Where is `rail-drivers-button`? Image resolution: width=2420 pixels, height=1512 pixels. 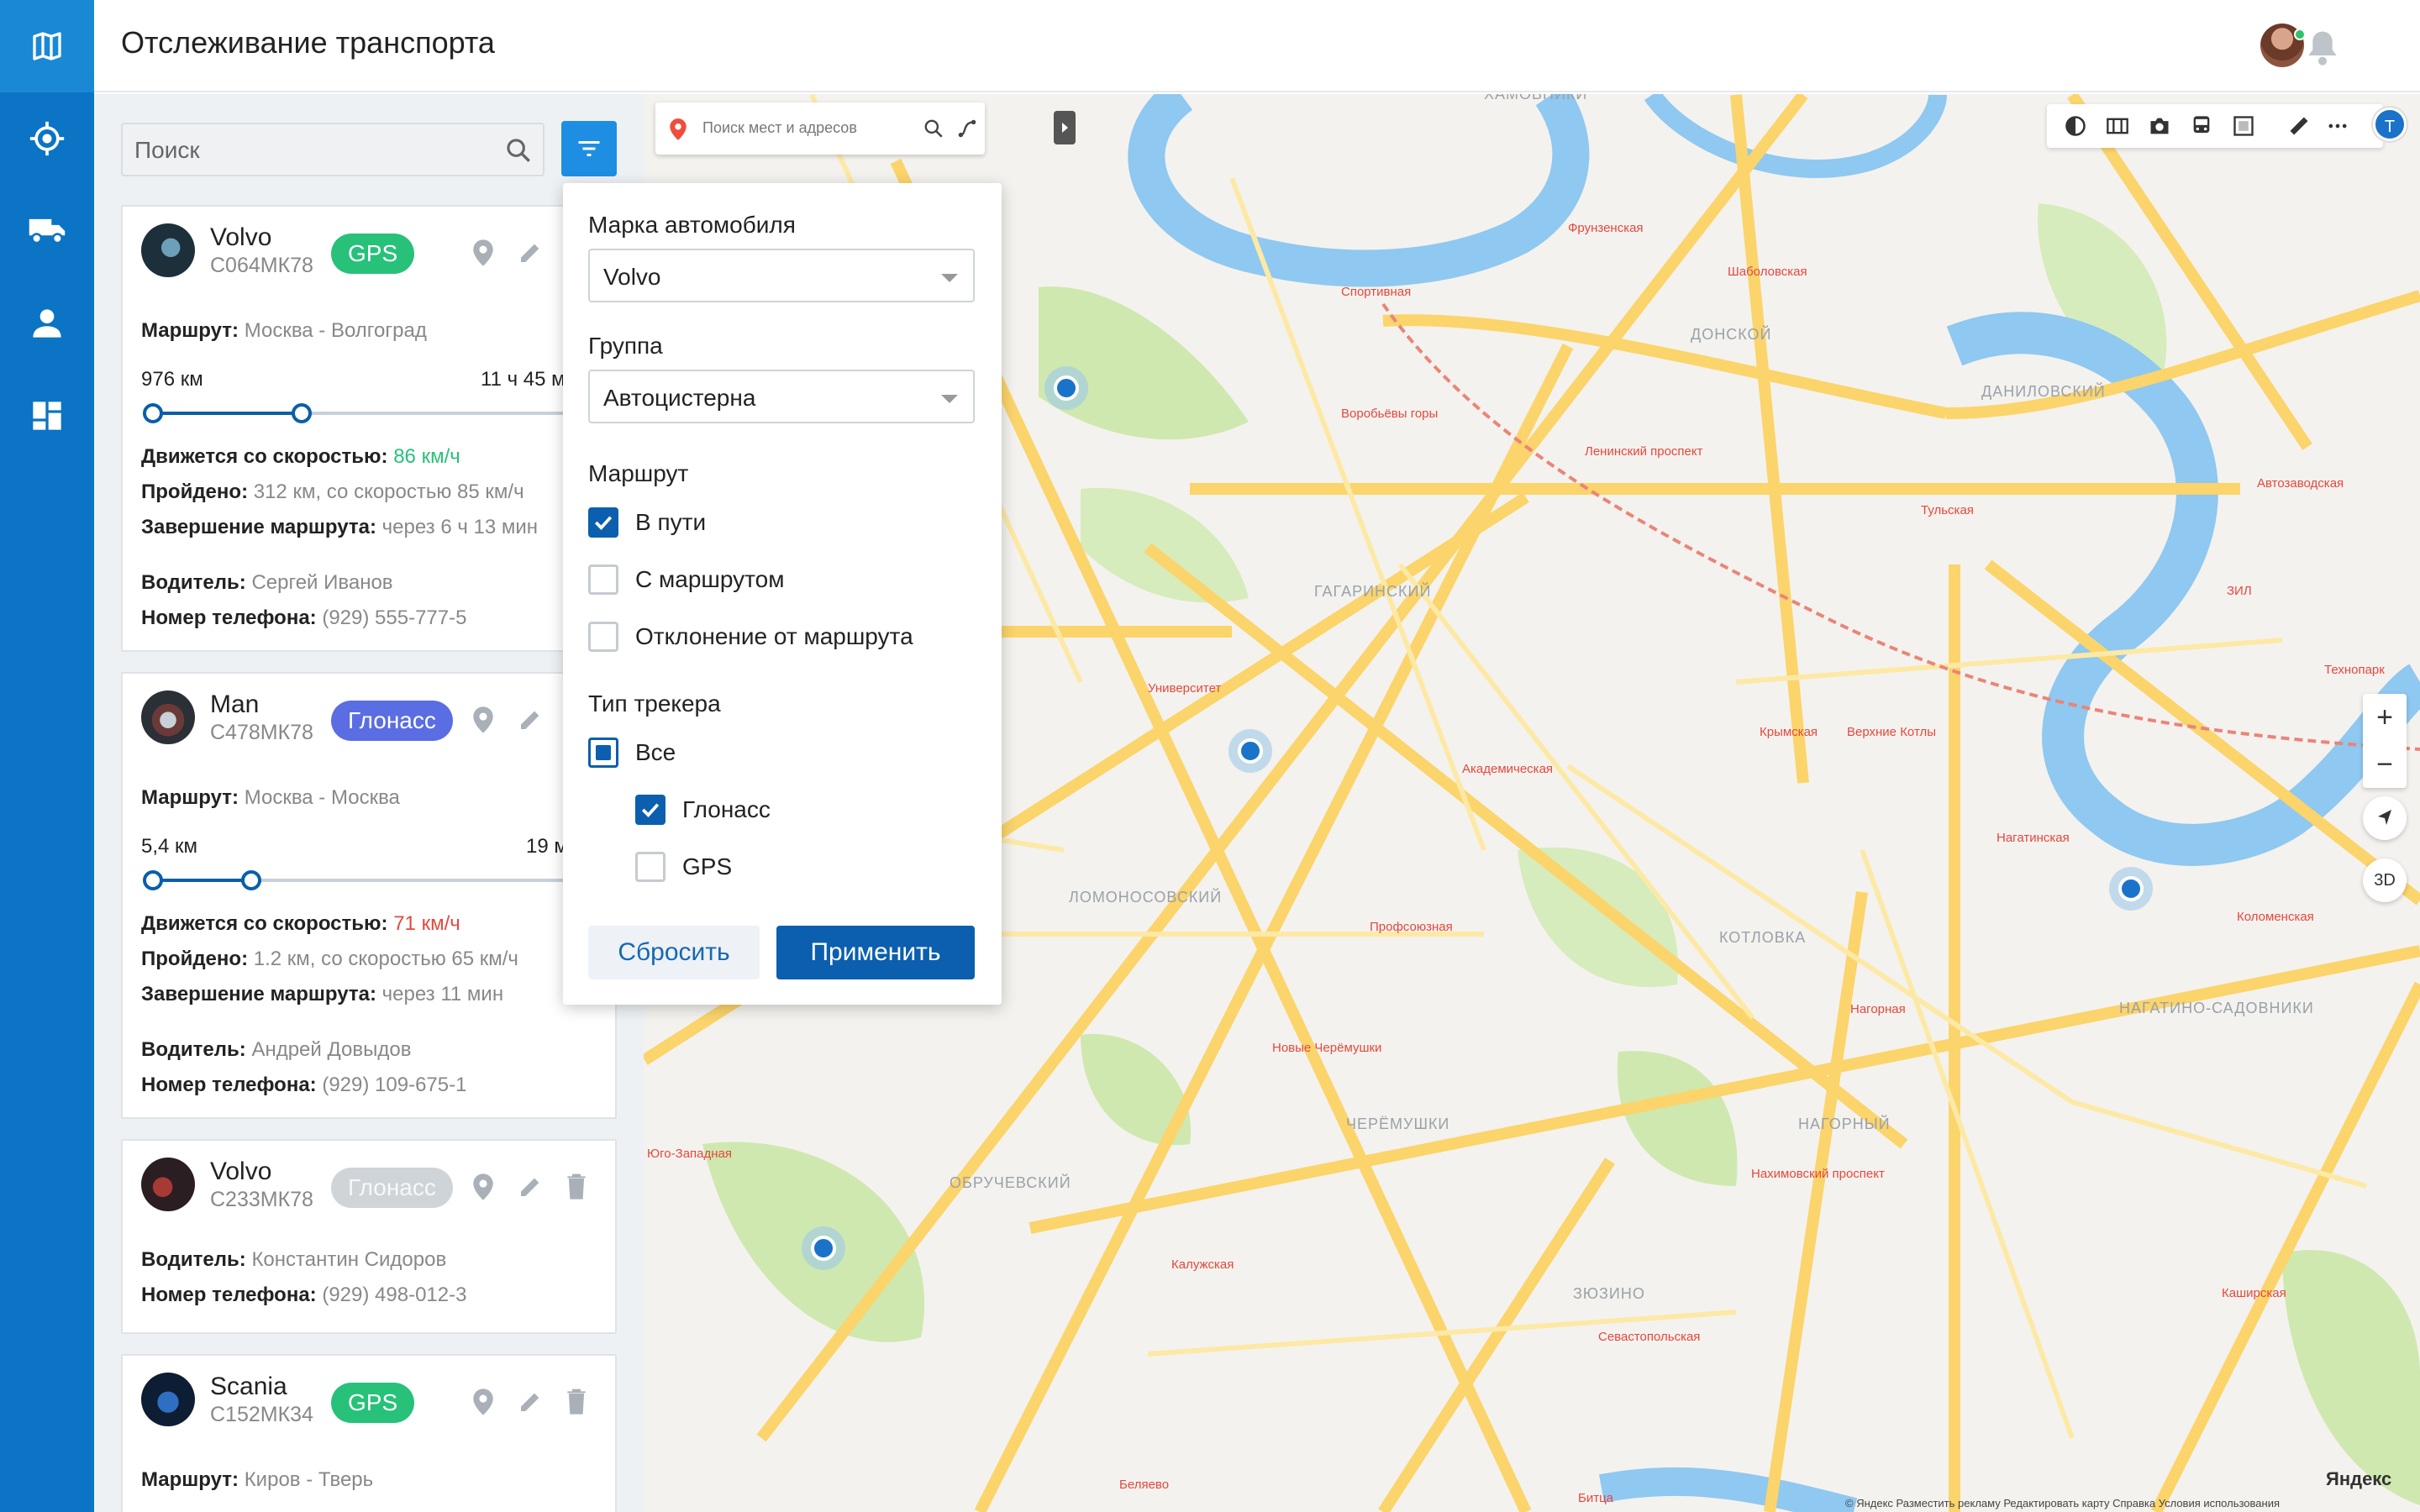 rail-drivers-button is located at coordinates (47, 323).